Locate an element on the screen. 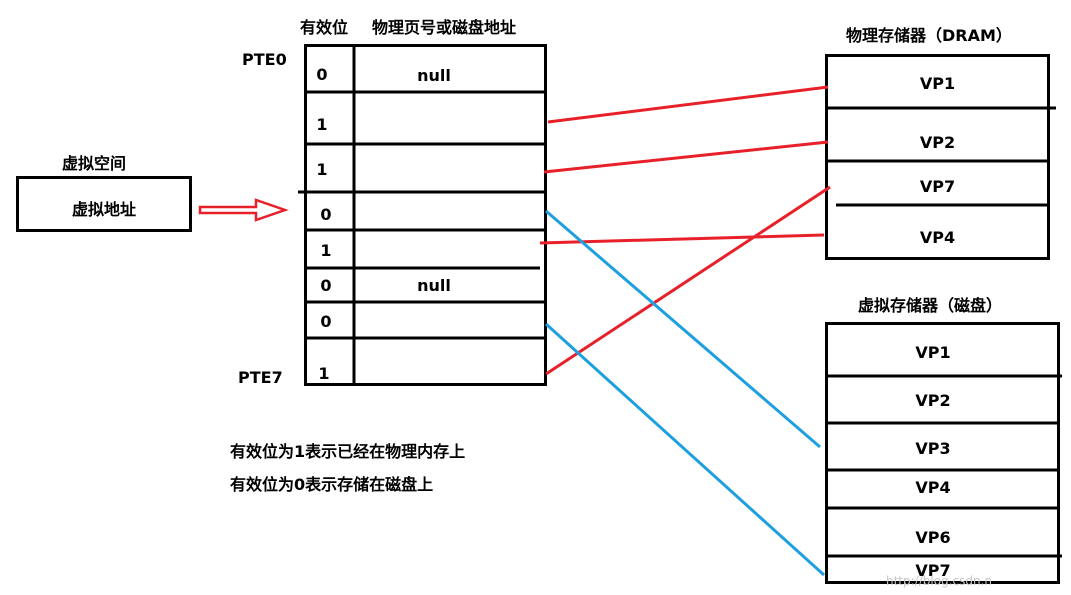  arrow-icon is located at coordinates (243, 210).